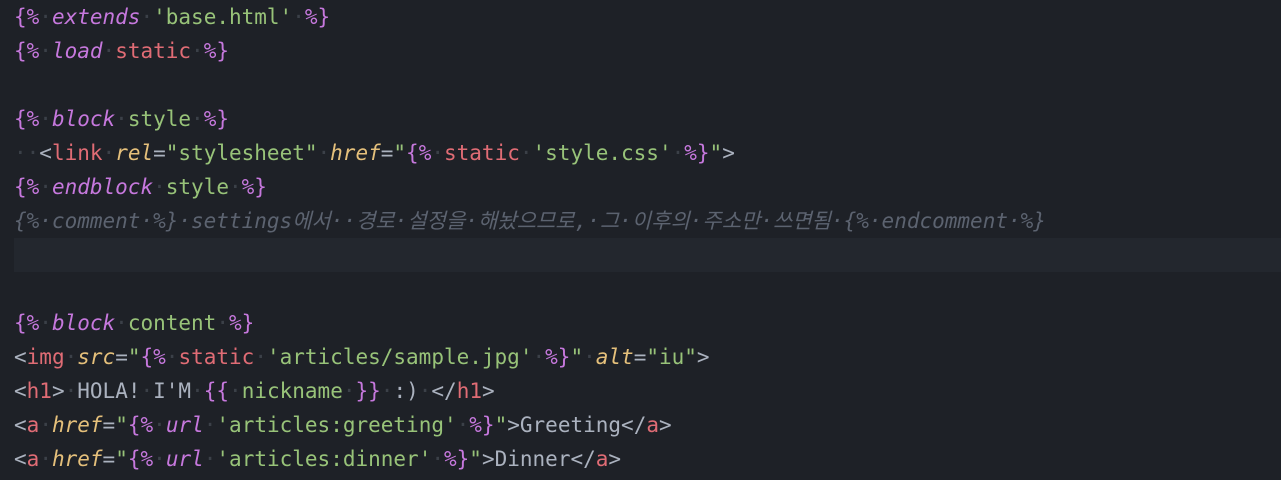 This screenshot has width=1281, height=480. What do you see at coordinates (602, 153) in the screenshot?
I see `code-token: 'style.css'` at bounding box center [602, 153].